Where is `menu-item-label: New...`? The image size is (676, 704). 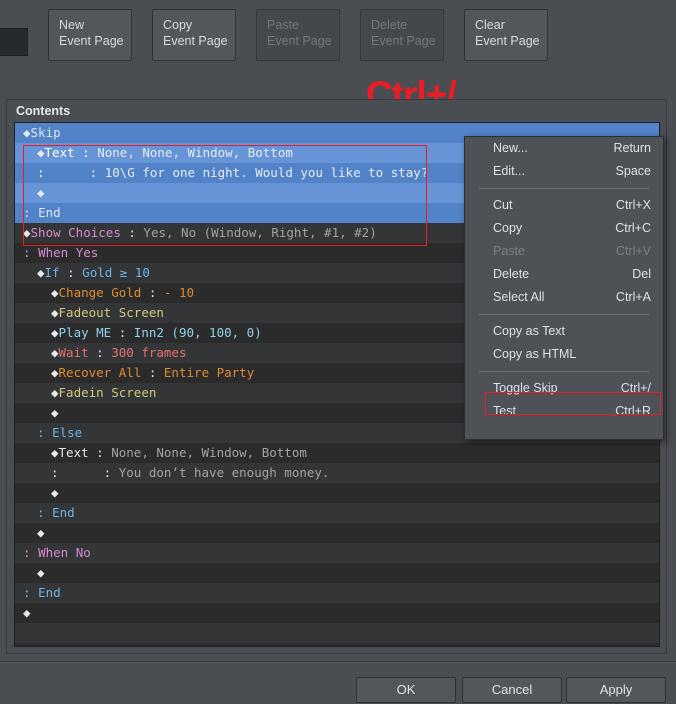
menu-item-label: New... is located at coordinates (510, 148).